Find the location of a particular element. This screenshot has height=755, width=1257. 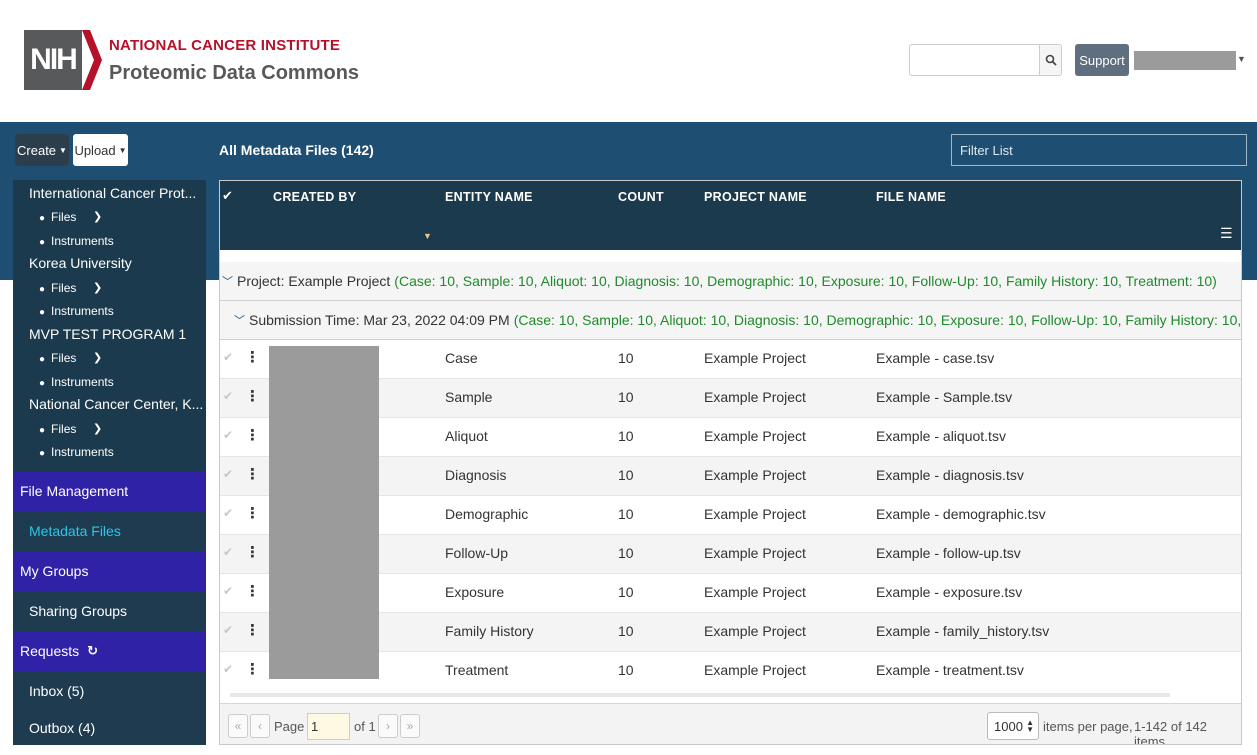

cell-file-name: Example - treatment.tsv is located at coordinates (950, 670).